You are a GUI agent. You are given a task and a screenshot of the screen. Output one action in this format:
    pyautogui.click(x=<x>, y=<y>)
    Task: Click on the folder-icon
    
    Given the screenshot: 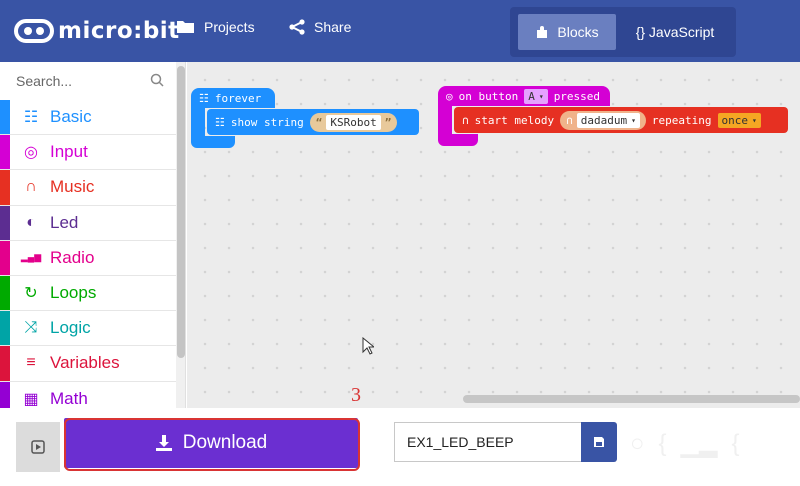 What is the action you would take?
    pyautogui.click(x=185, y=27)
    